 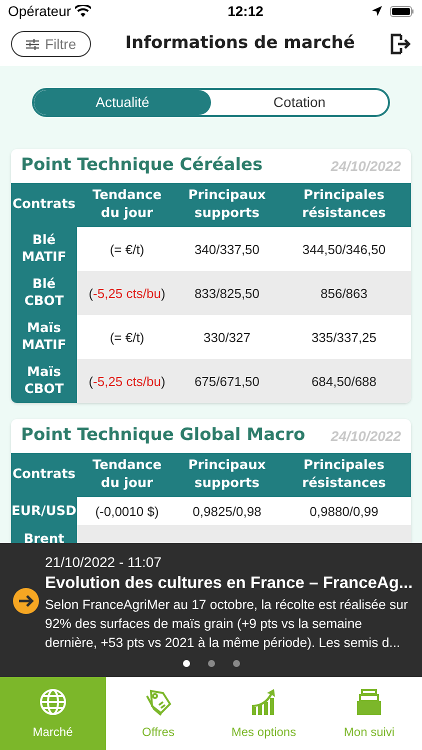 I want to click on filter-button: Filtre, so click(x=51, y=44).